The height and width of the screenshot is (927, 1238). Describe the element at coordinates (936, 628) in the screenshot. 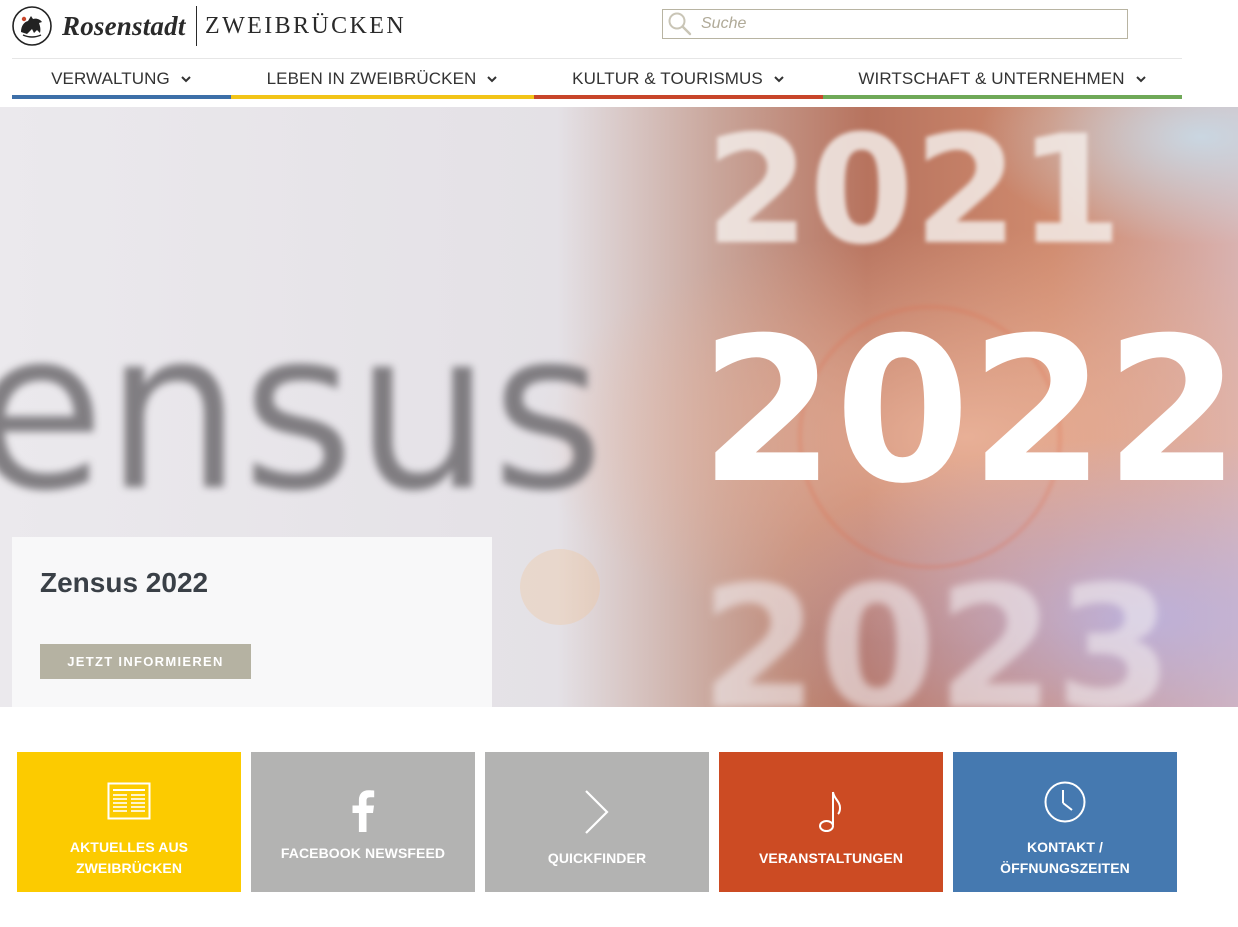

I see `hero-image-year-bottom: 2023` at that location.